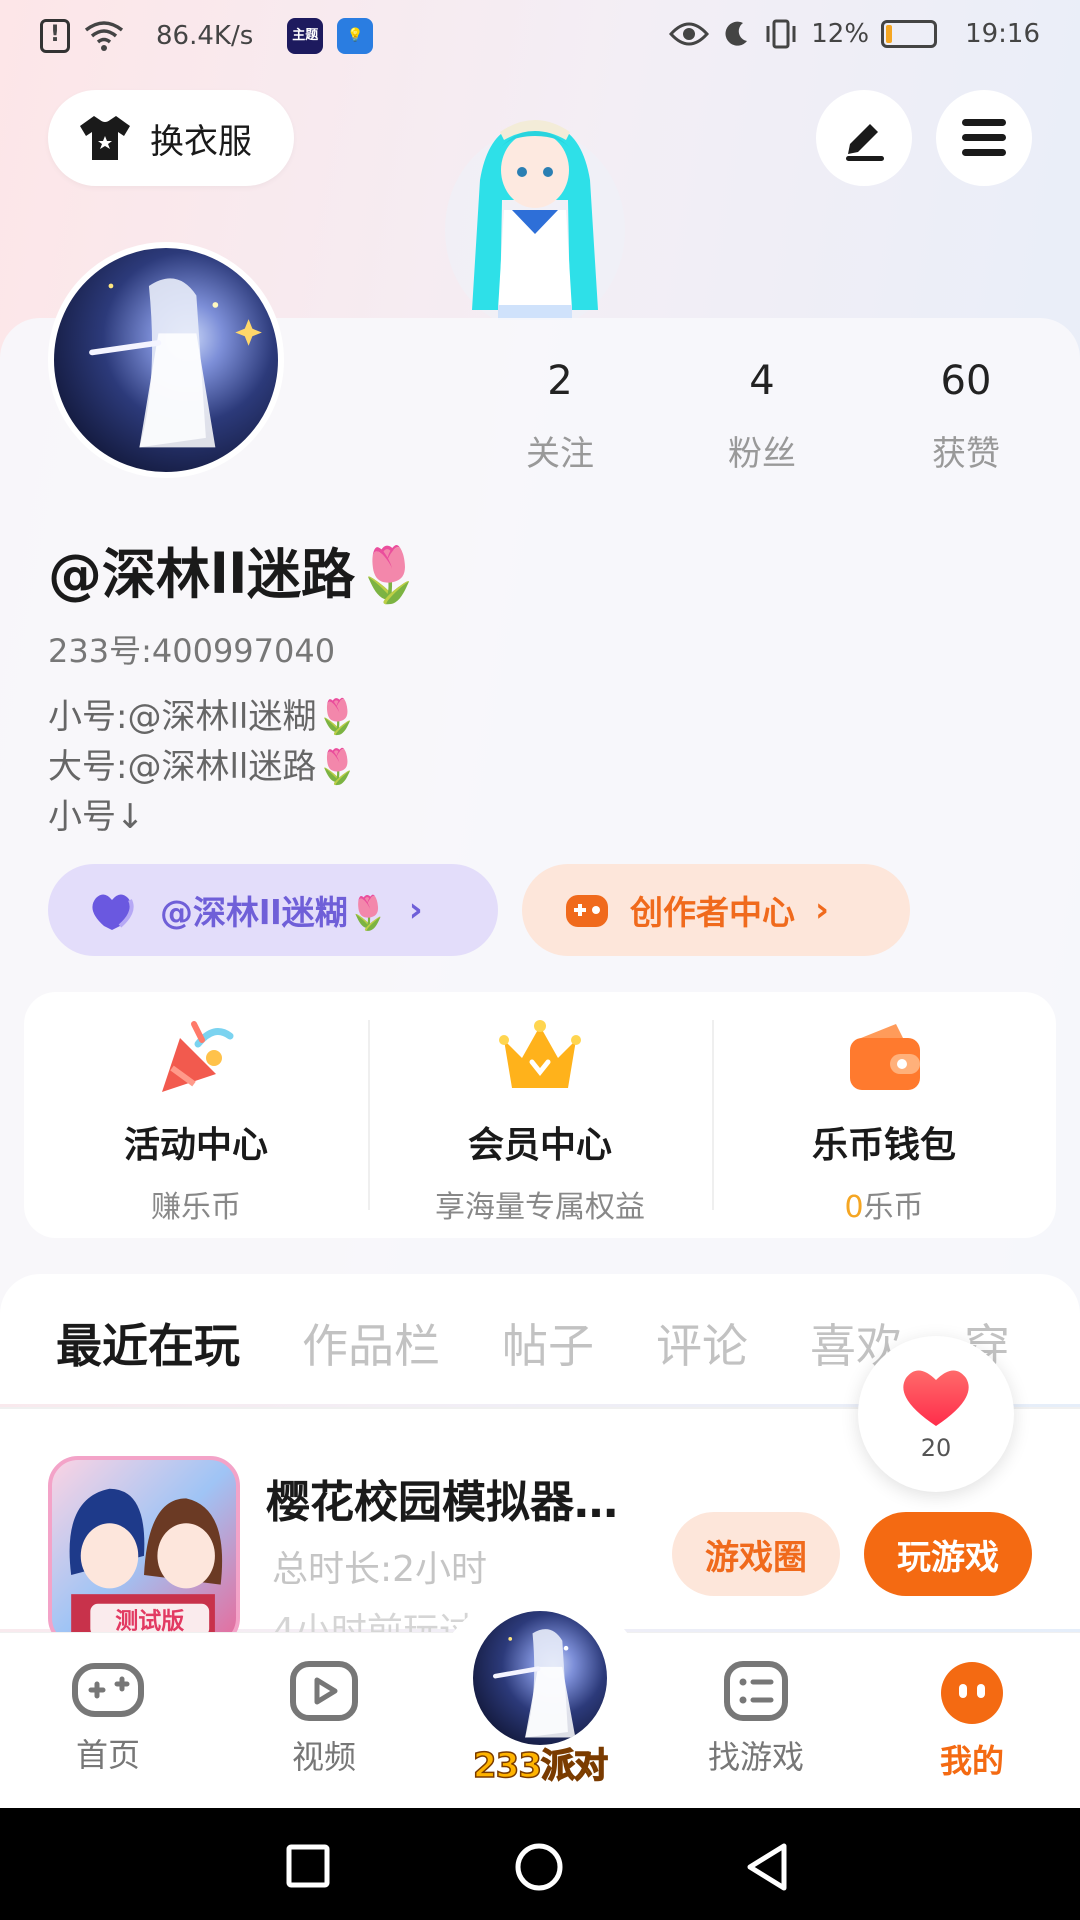 The height and width of the screenshot is (1920, 1080). Describe the element at coordinates (971, 1761) in the screenshot. I see `nav-me-label: 我的` at that location.